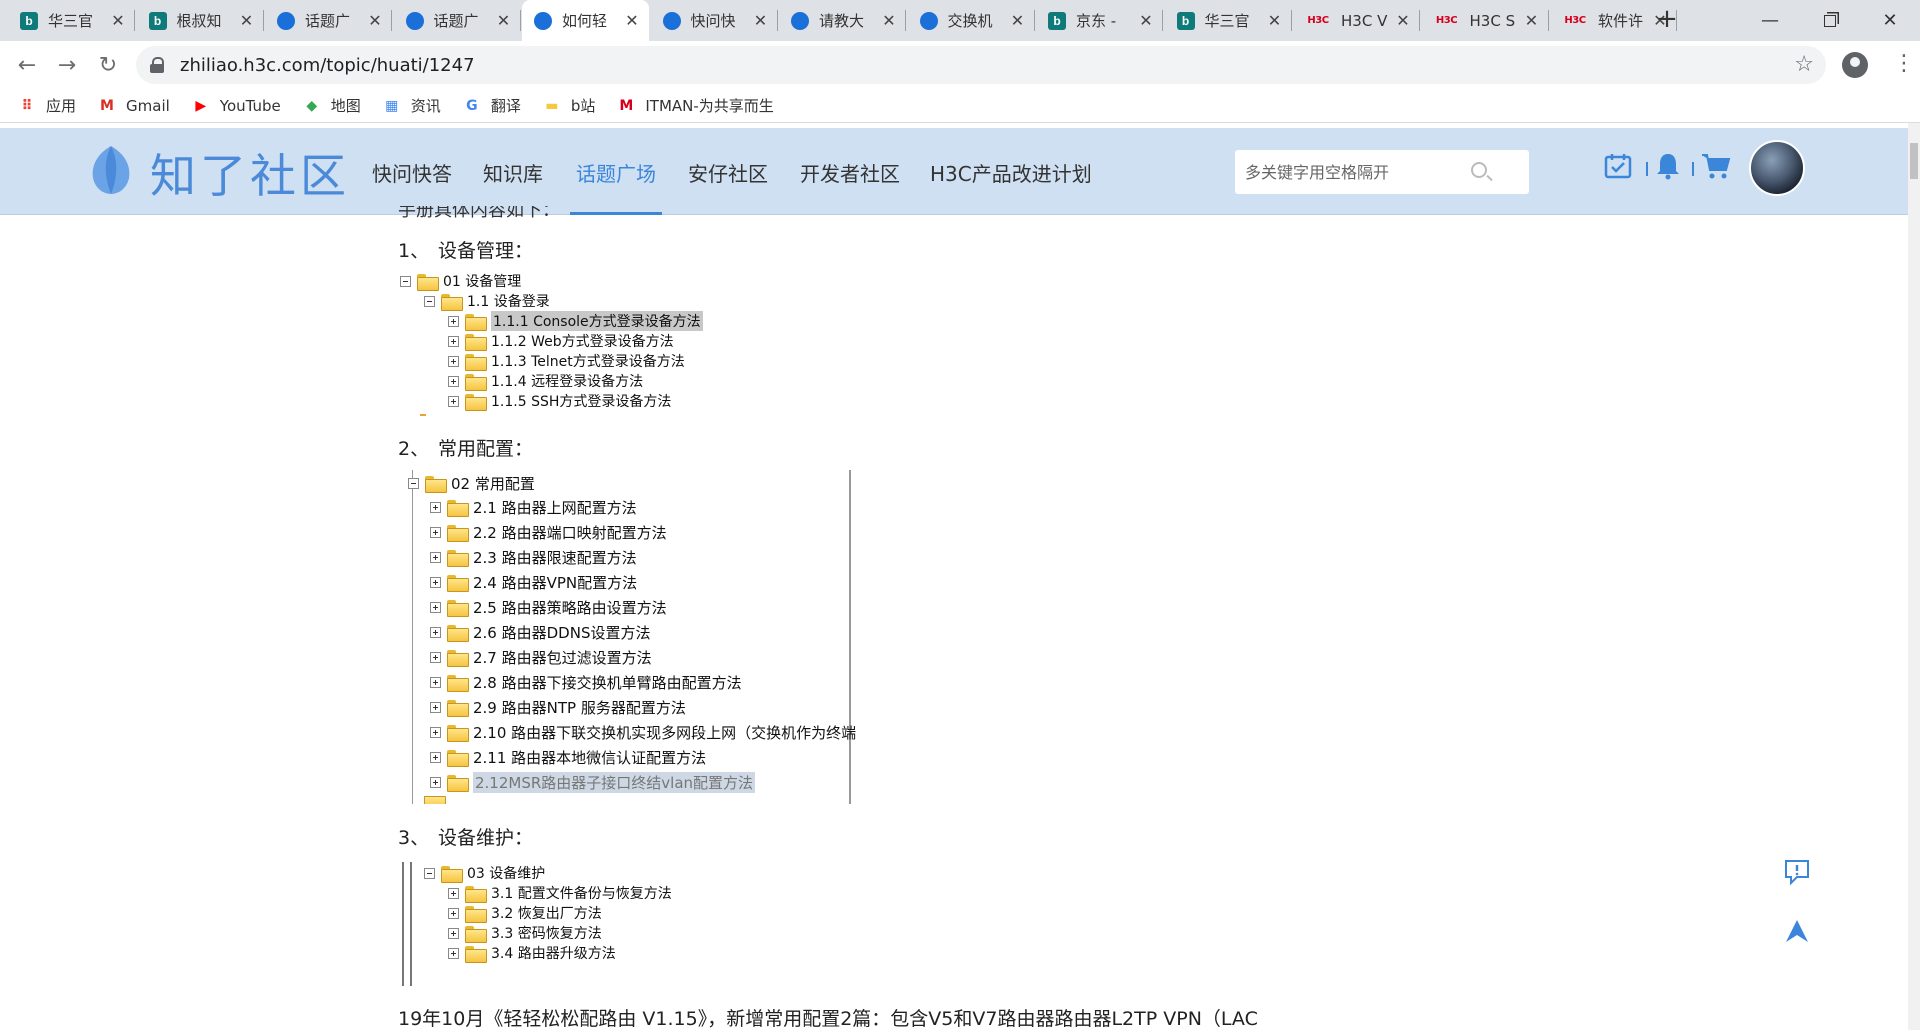  Describe the element at coordinates (236, 106) in the screenshot. I see `bookmark-item: ▶ YouTube` at that location.